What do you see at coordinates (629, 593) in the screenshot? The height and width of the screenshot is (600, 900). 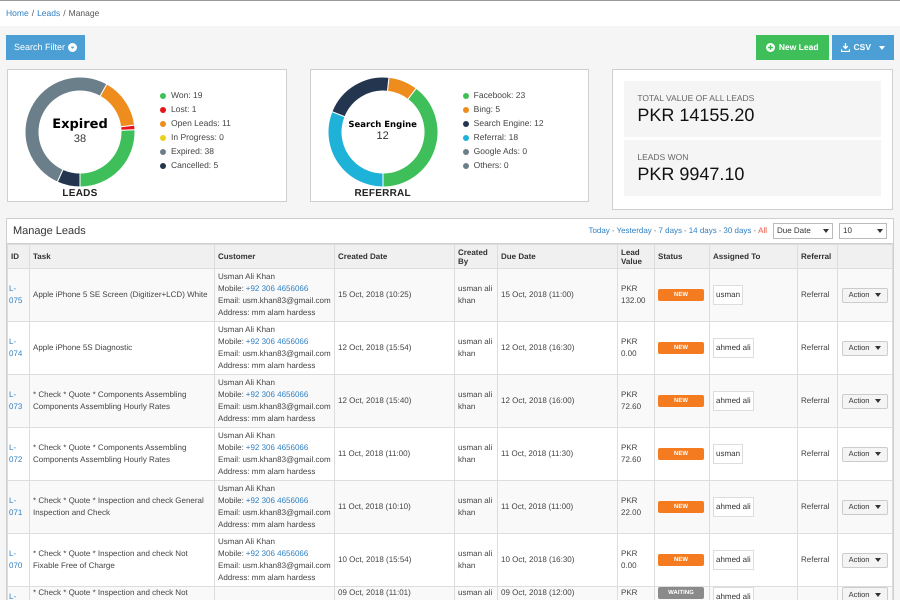 I see `lead-value-cell-text: PKR` at bounding box center [629, 593].